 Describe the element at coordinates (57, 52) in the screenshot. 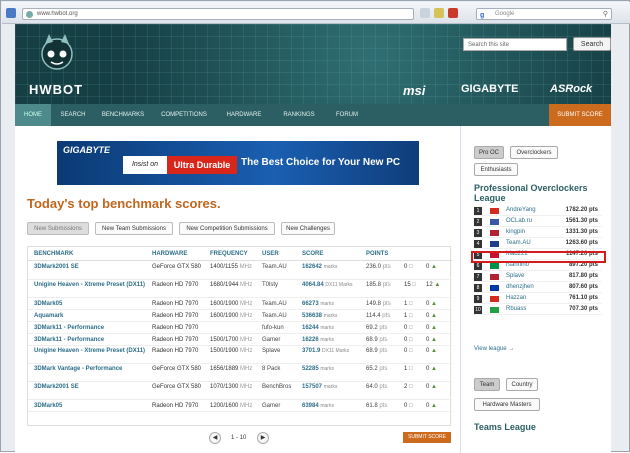

I see `hwbot-mascot-icon` at that location.